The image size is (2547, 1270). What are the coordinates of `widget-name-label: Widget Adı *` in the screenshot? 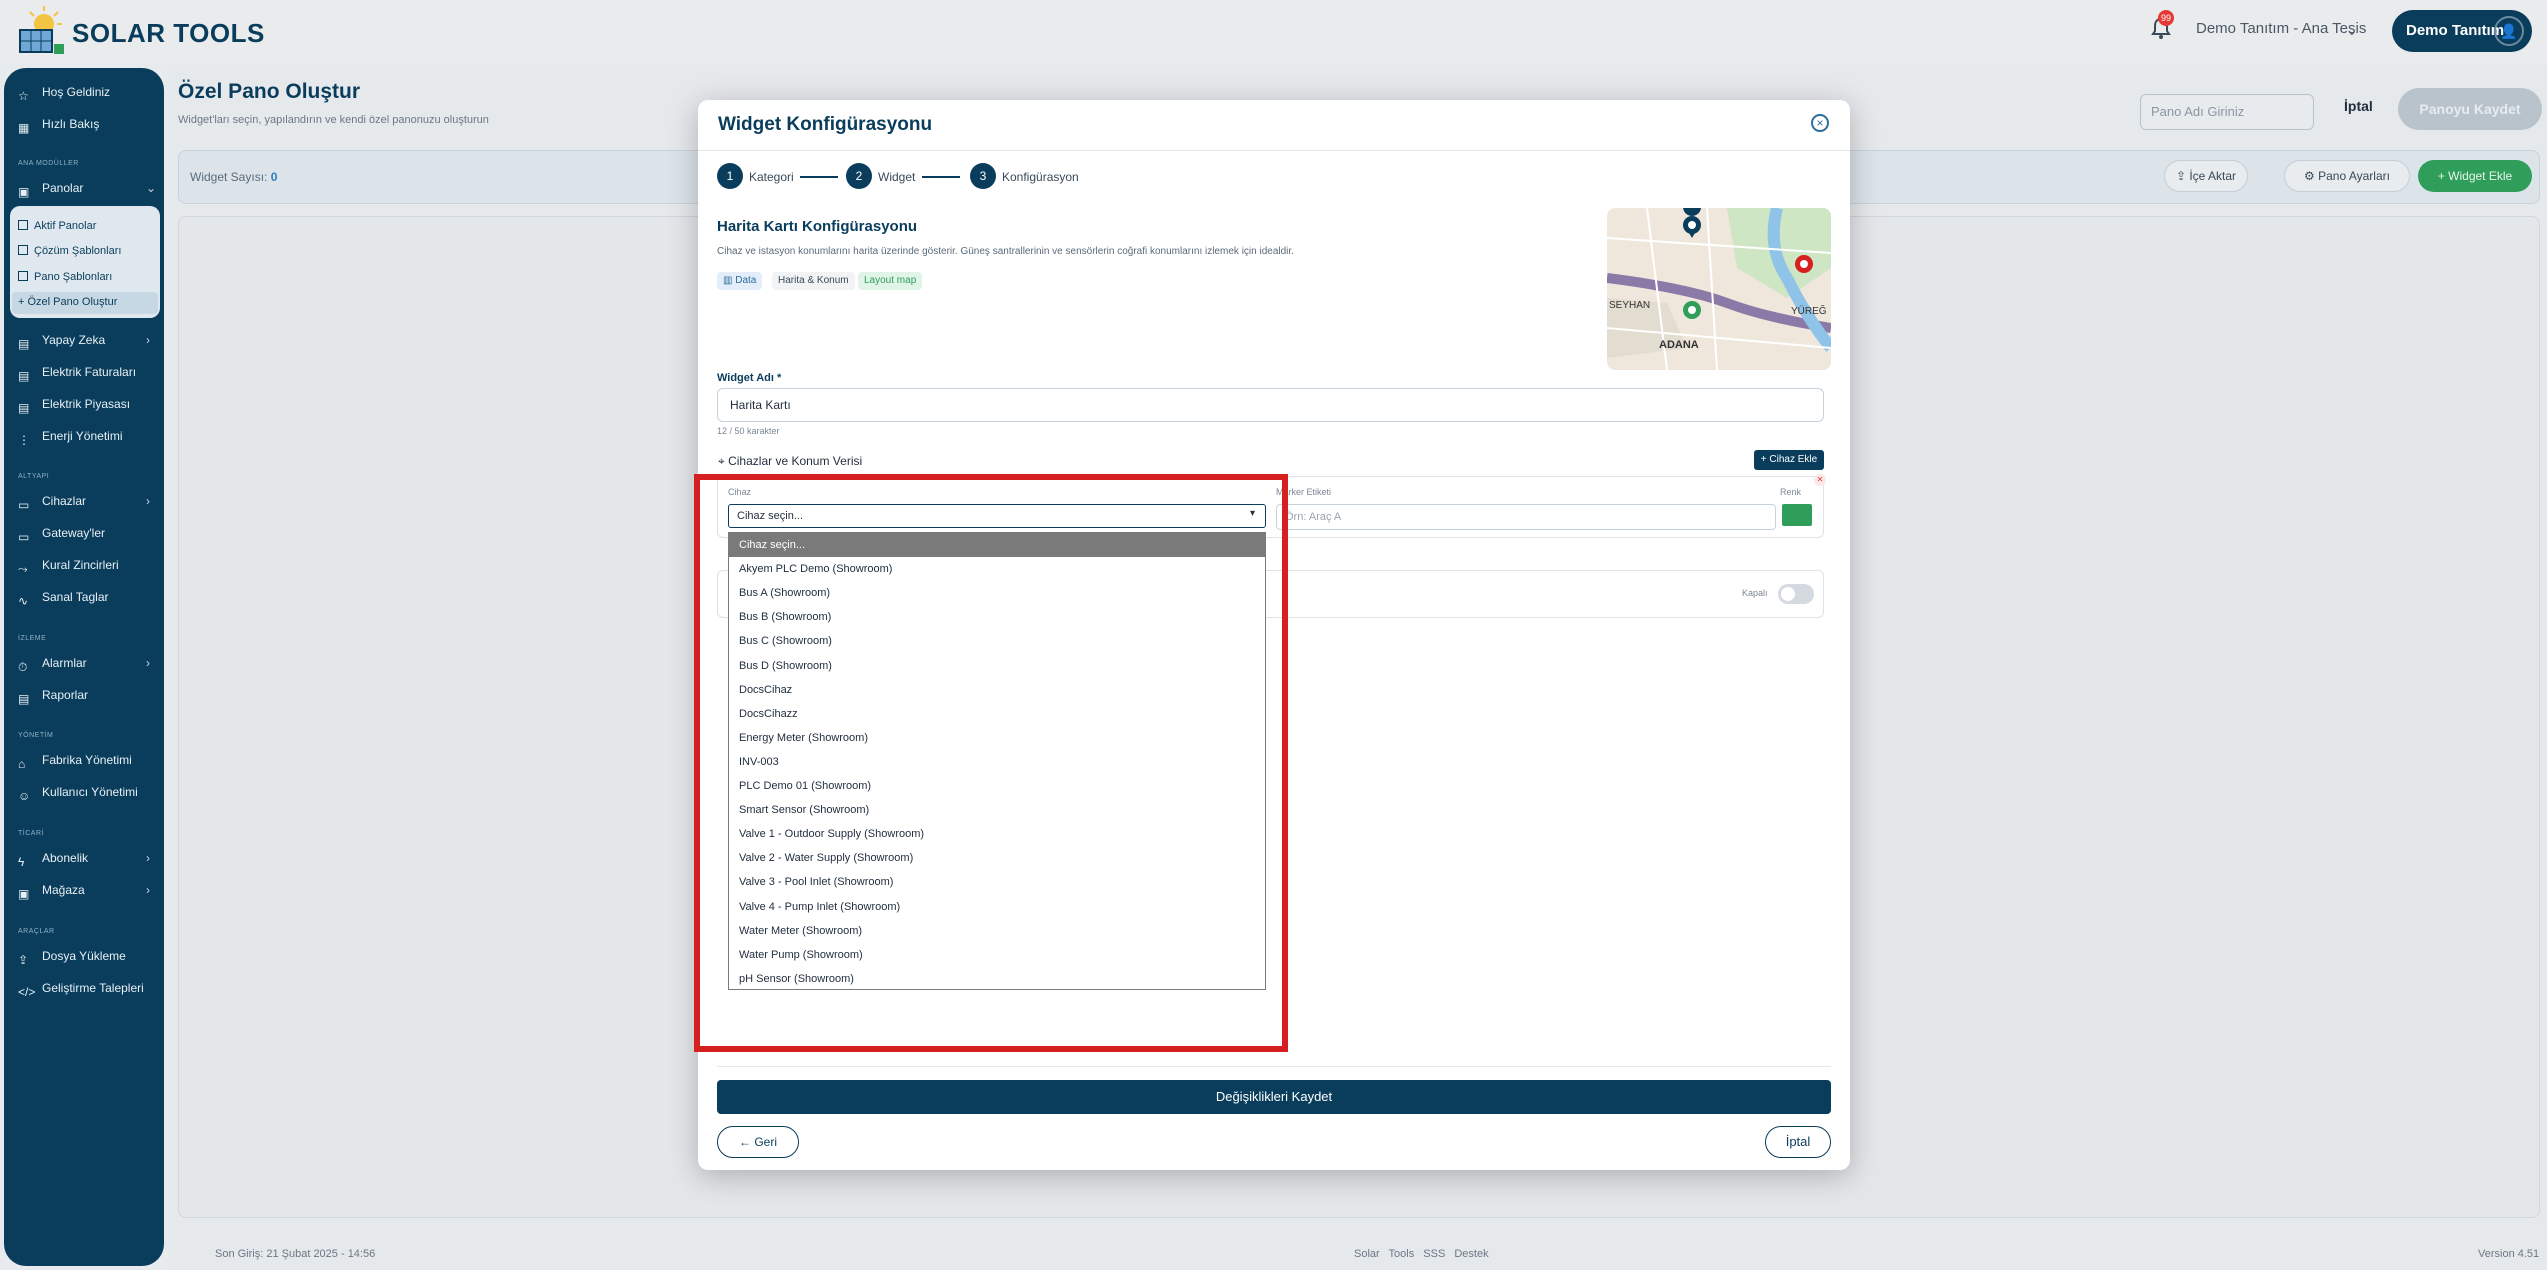 It's located at (749, 378).